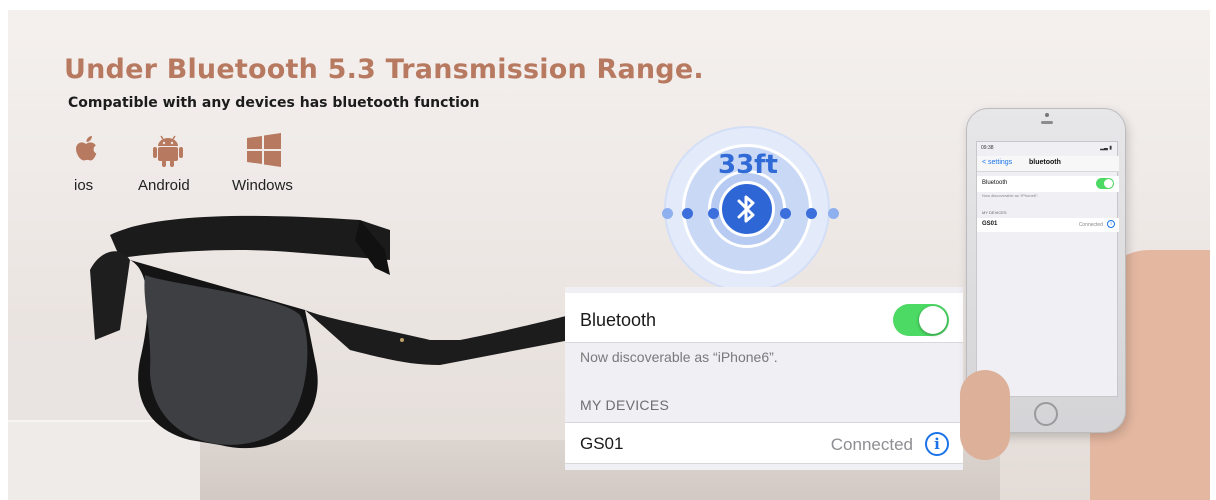 Image resolution: width=1216 pixels, height=500 pixels. What do you see at coordinates (764, 318) in the screenshot?
I see `bluetooth-row: Bluetooth` at bounding box center [764, 318].